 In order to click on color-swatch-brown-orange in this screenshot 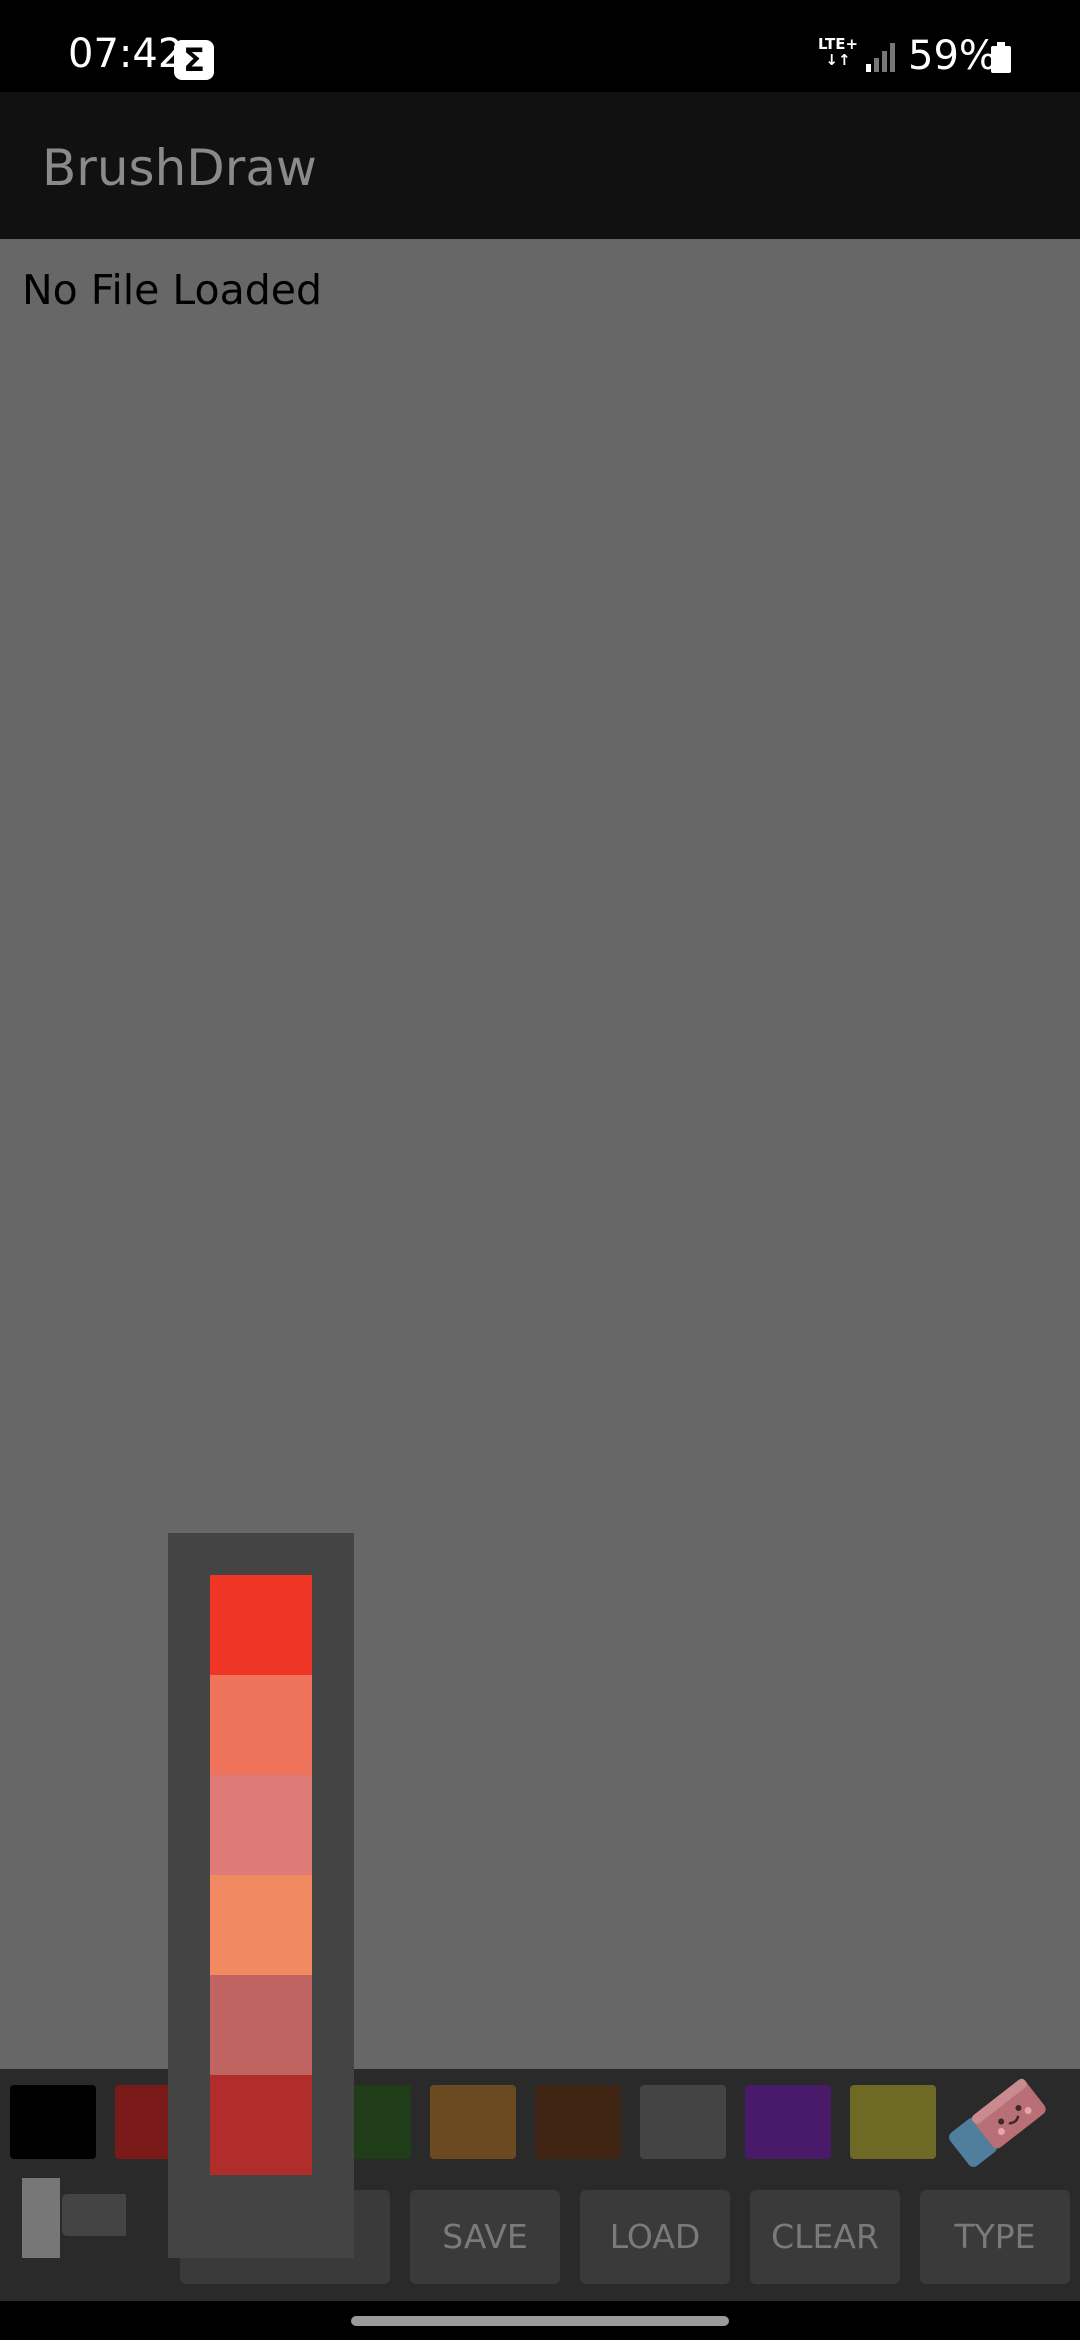, I will do `click(473, 2122)`.